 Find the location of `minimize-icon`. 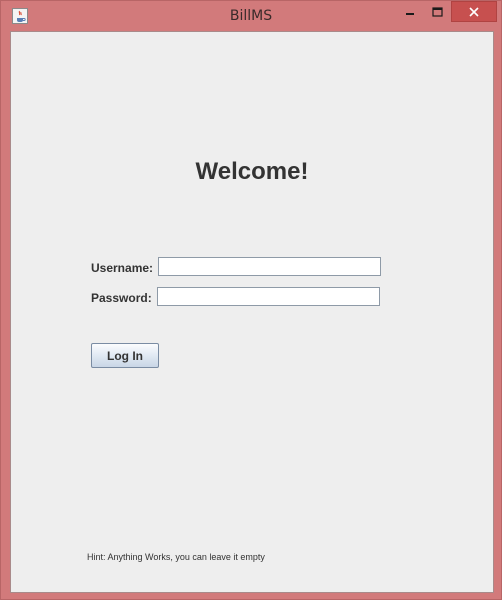

minimize-icon is located at coordinates (410, 13).